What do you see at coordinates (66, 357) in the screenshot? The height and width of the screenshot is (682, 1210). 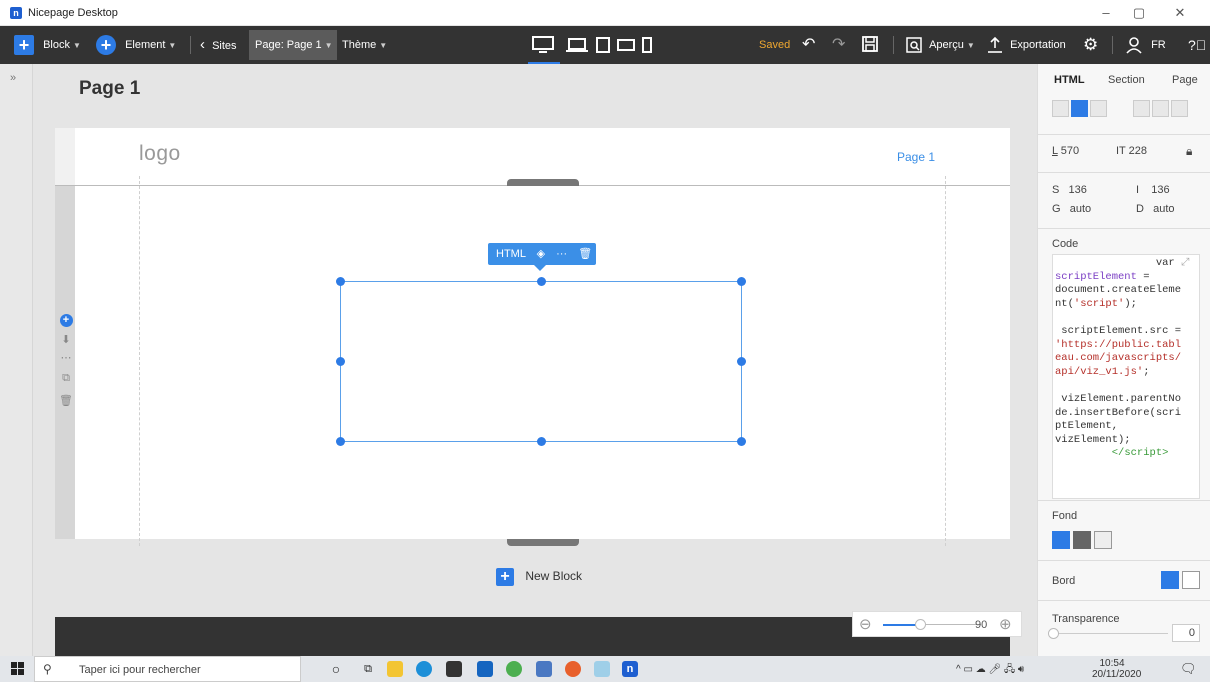 I see `more-options-icon: ⋯` at bounding box center [66, 357].